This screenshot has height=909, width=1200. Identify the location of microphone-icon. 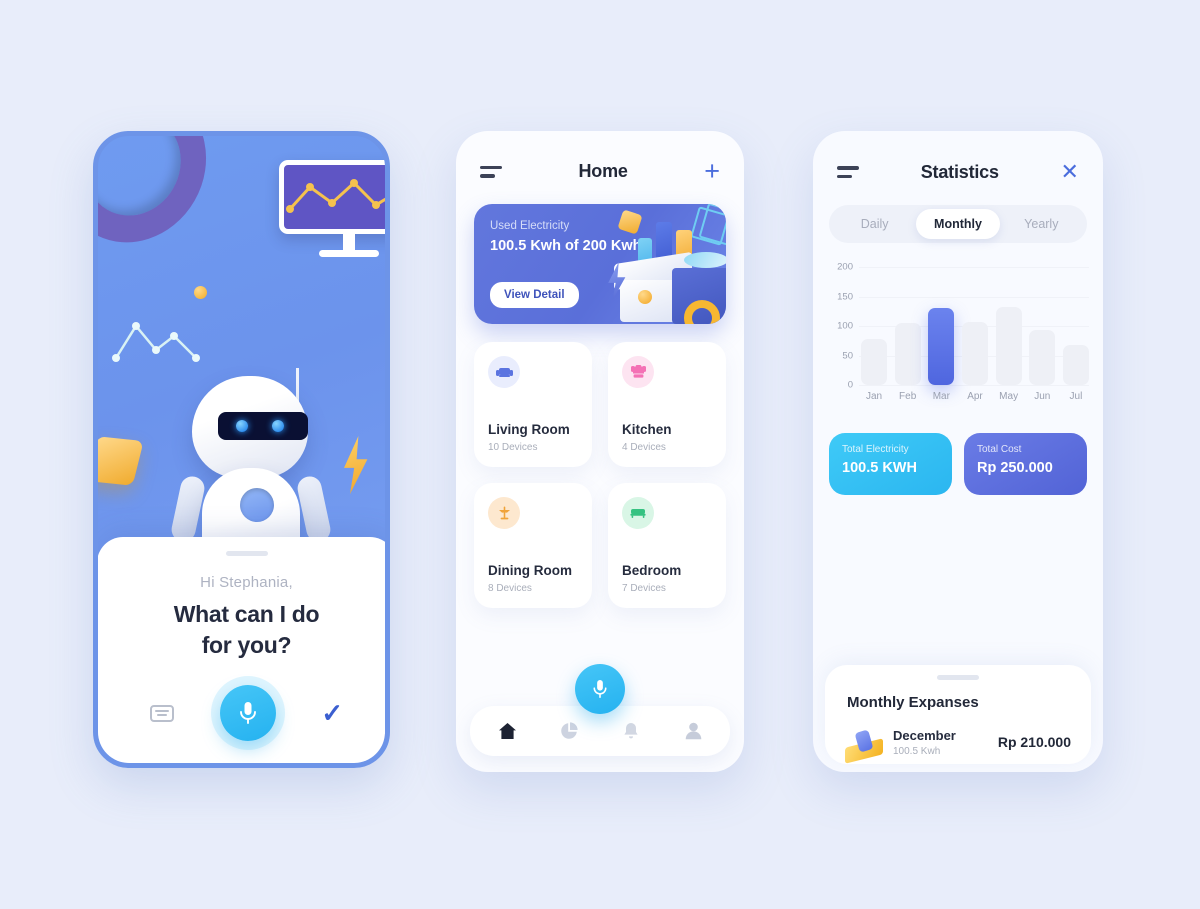
(600, 689).